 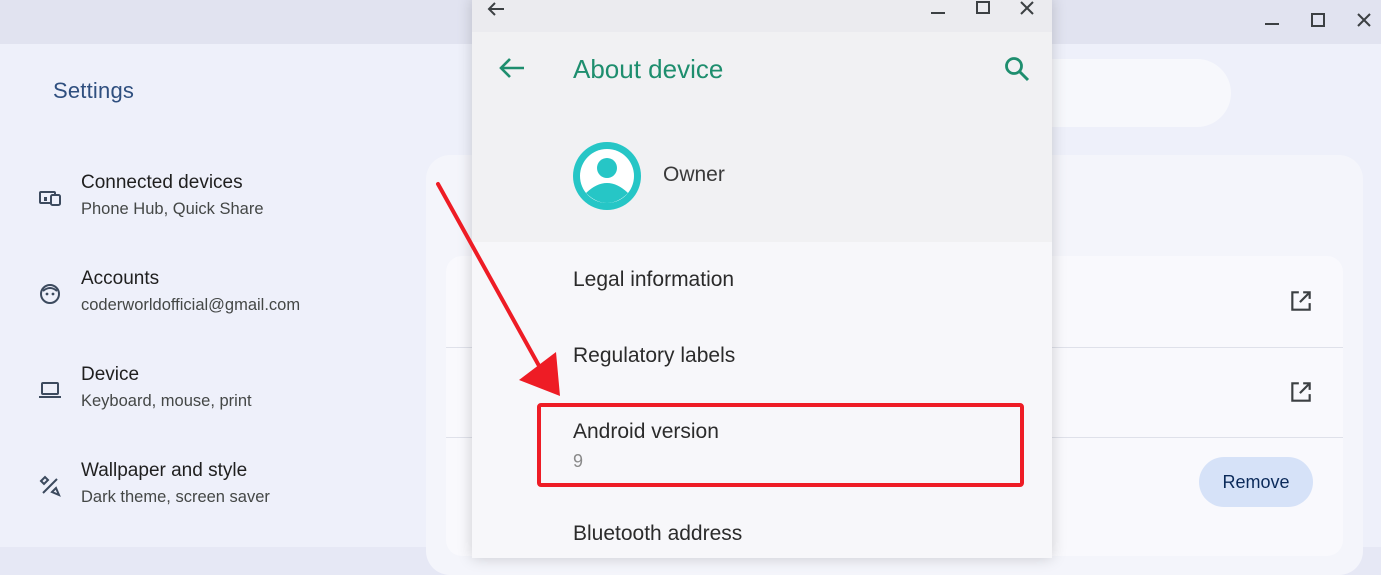 I want to click on android-minimize-button, so click(x=938, y=11).